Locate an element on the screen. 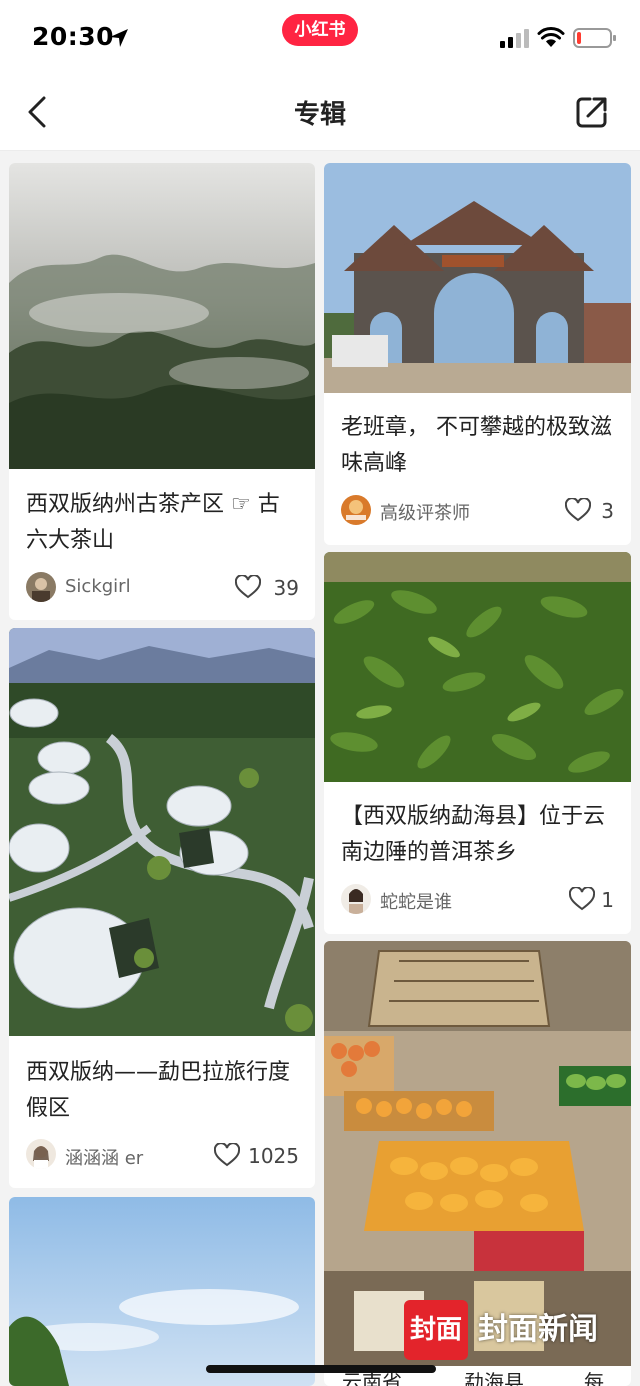  note-card is located at coordinates (162, 1291).